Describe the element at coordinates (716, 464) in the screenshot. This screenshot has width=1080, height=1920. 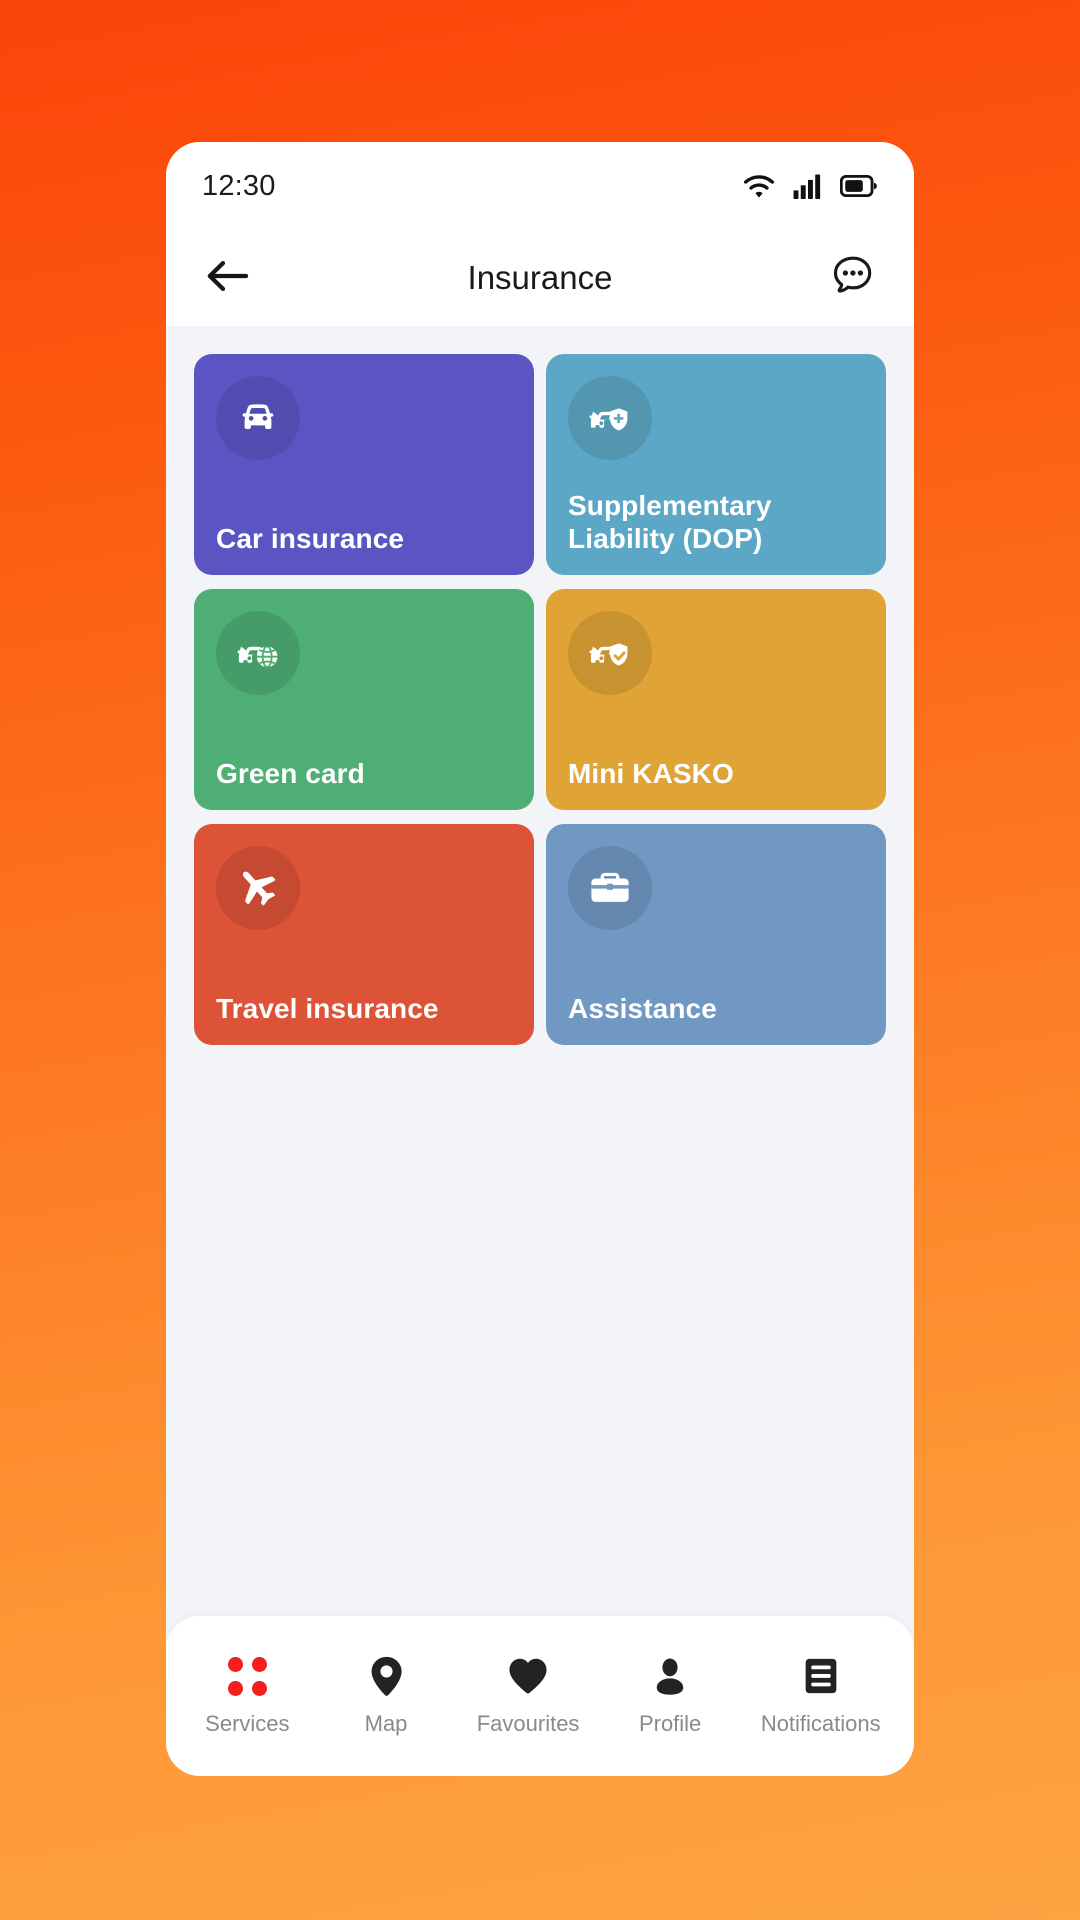
I see `card-supplementary-liability: Supplementary Liability (DOP)` at that location.